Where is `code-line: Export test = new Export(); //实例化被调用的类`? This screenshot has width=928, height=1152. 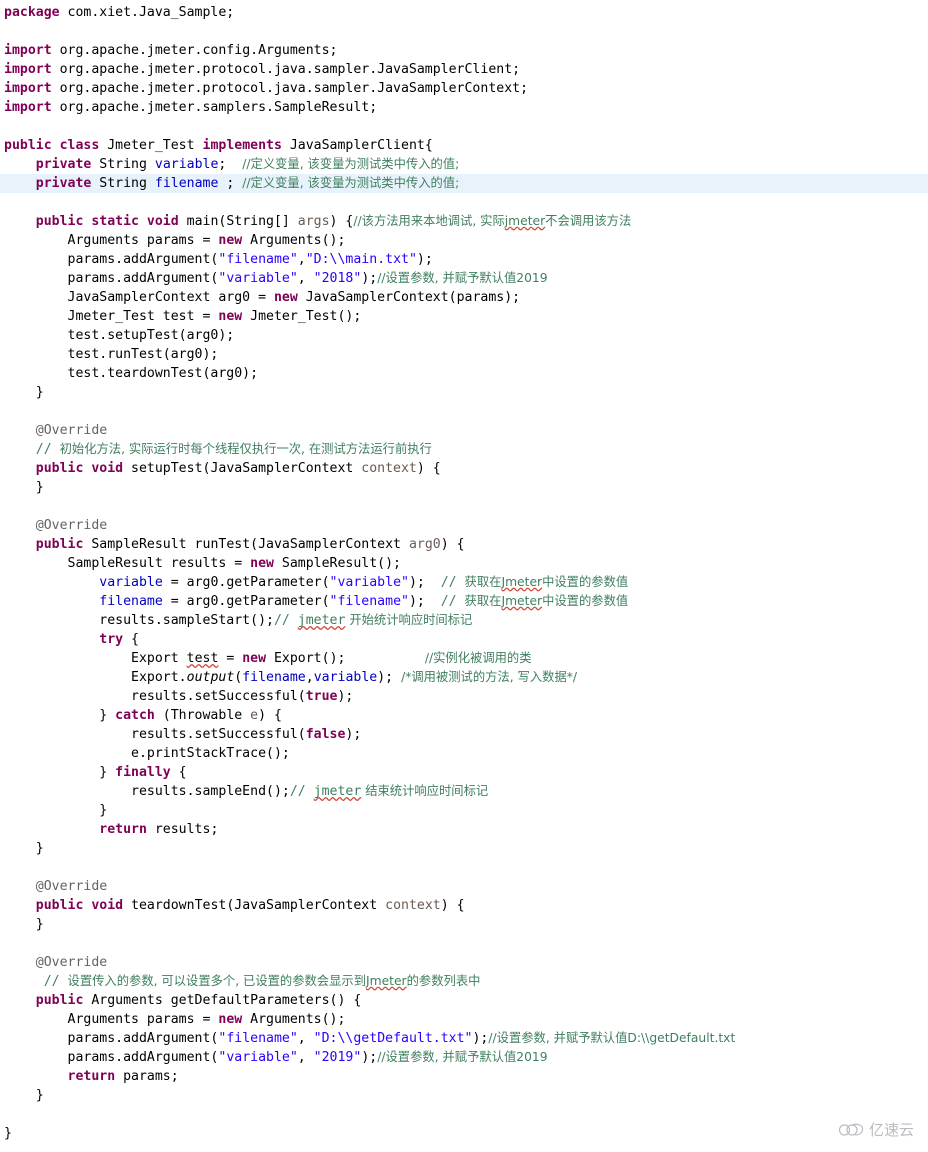 code-line: Export test = new Export(); //实例化被调用的类 is located at coordinates (268, 658).